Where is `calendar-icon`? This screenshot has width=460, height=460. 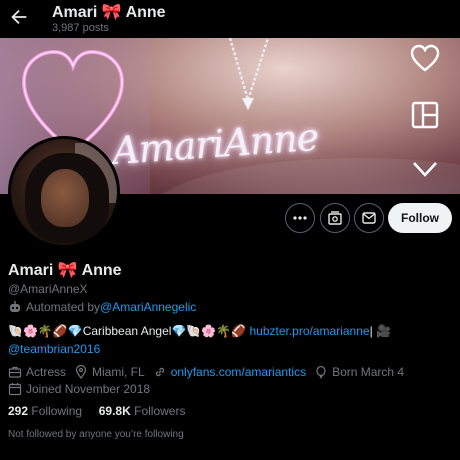 calendar-icon is located at coordinates (15, 389).